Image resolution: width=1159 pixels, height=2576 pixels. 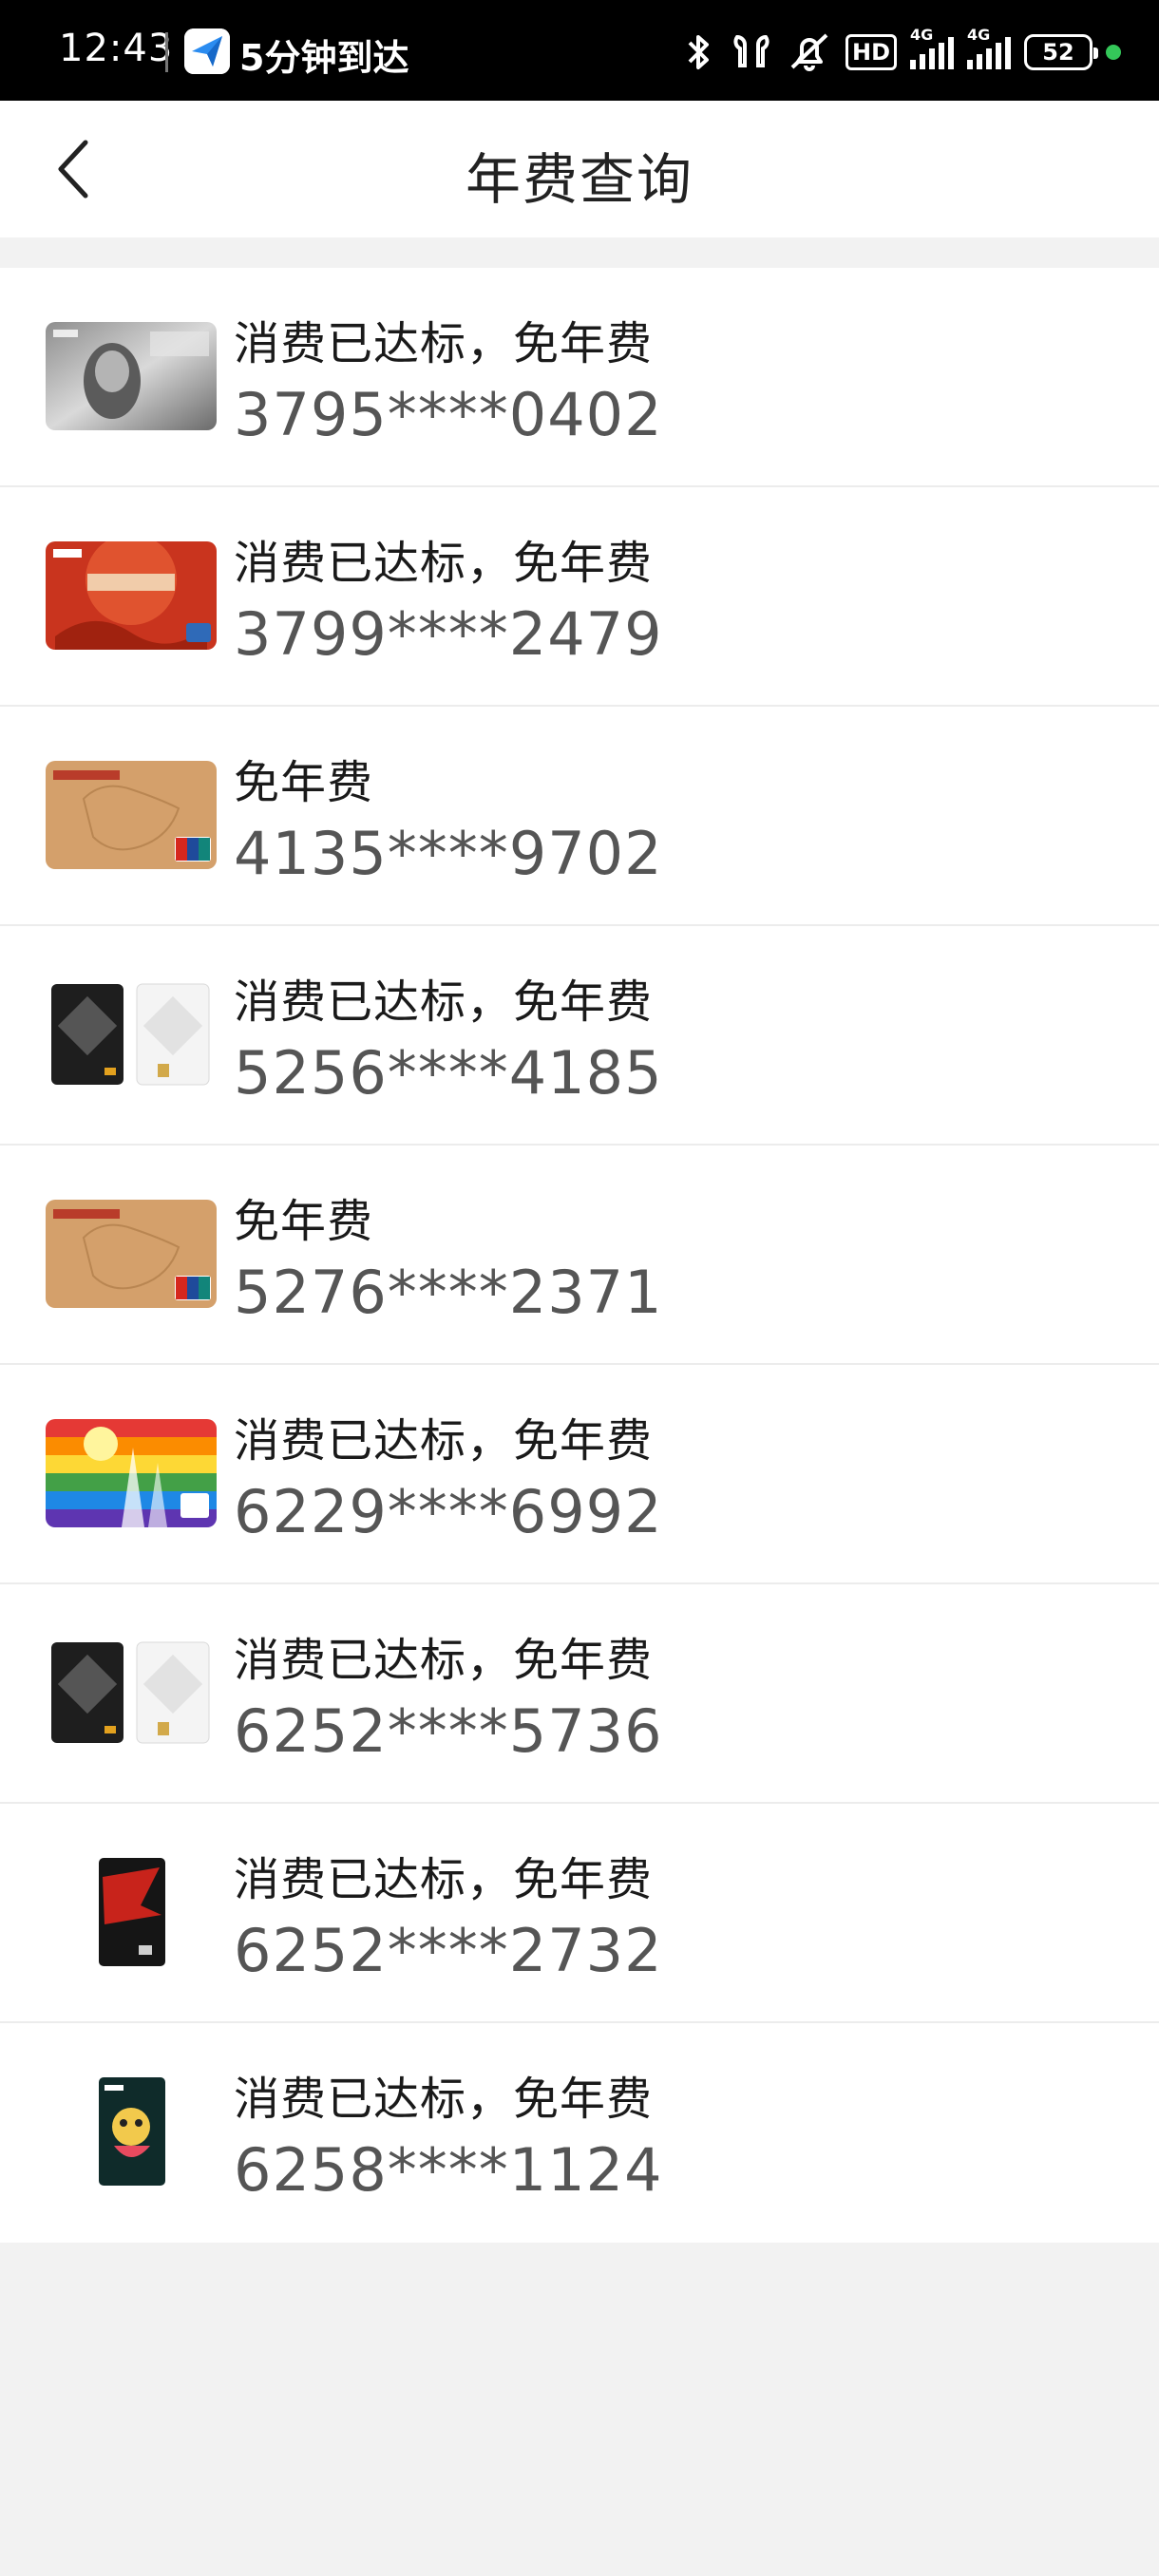 I want to click on hd-voice-icon: HD, so click(x=871, y=52).